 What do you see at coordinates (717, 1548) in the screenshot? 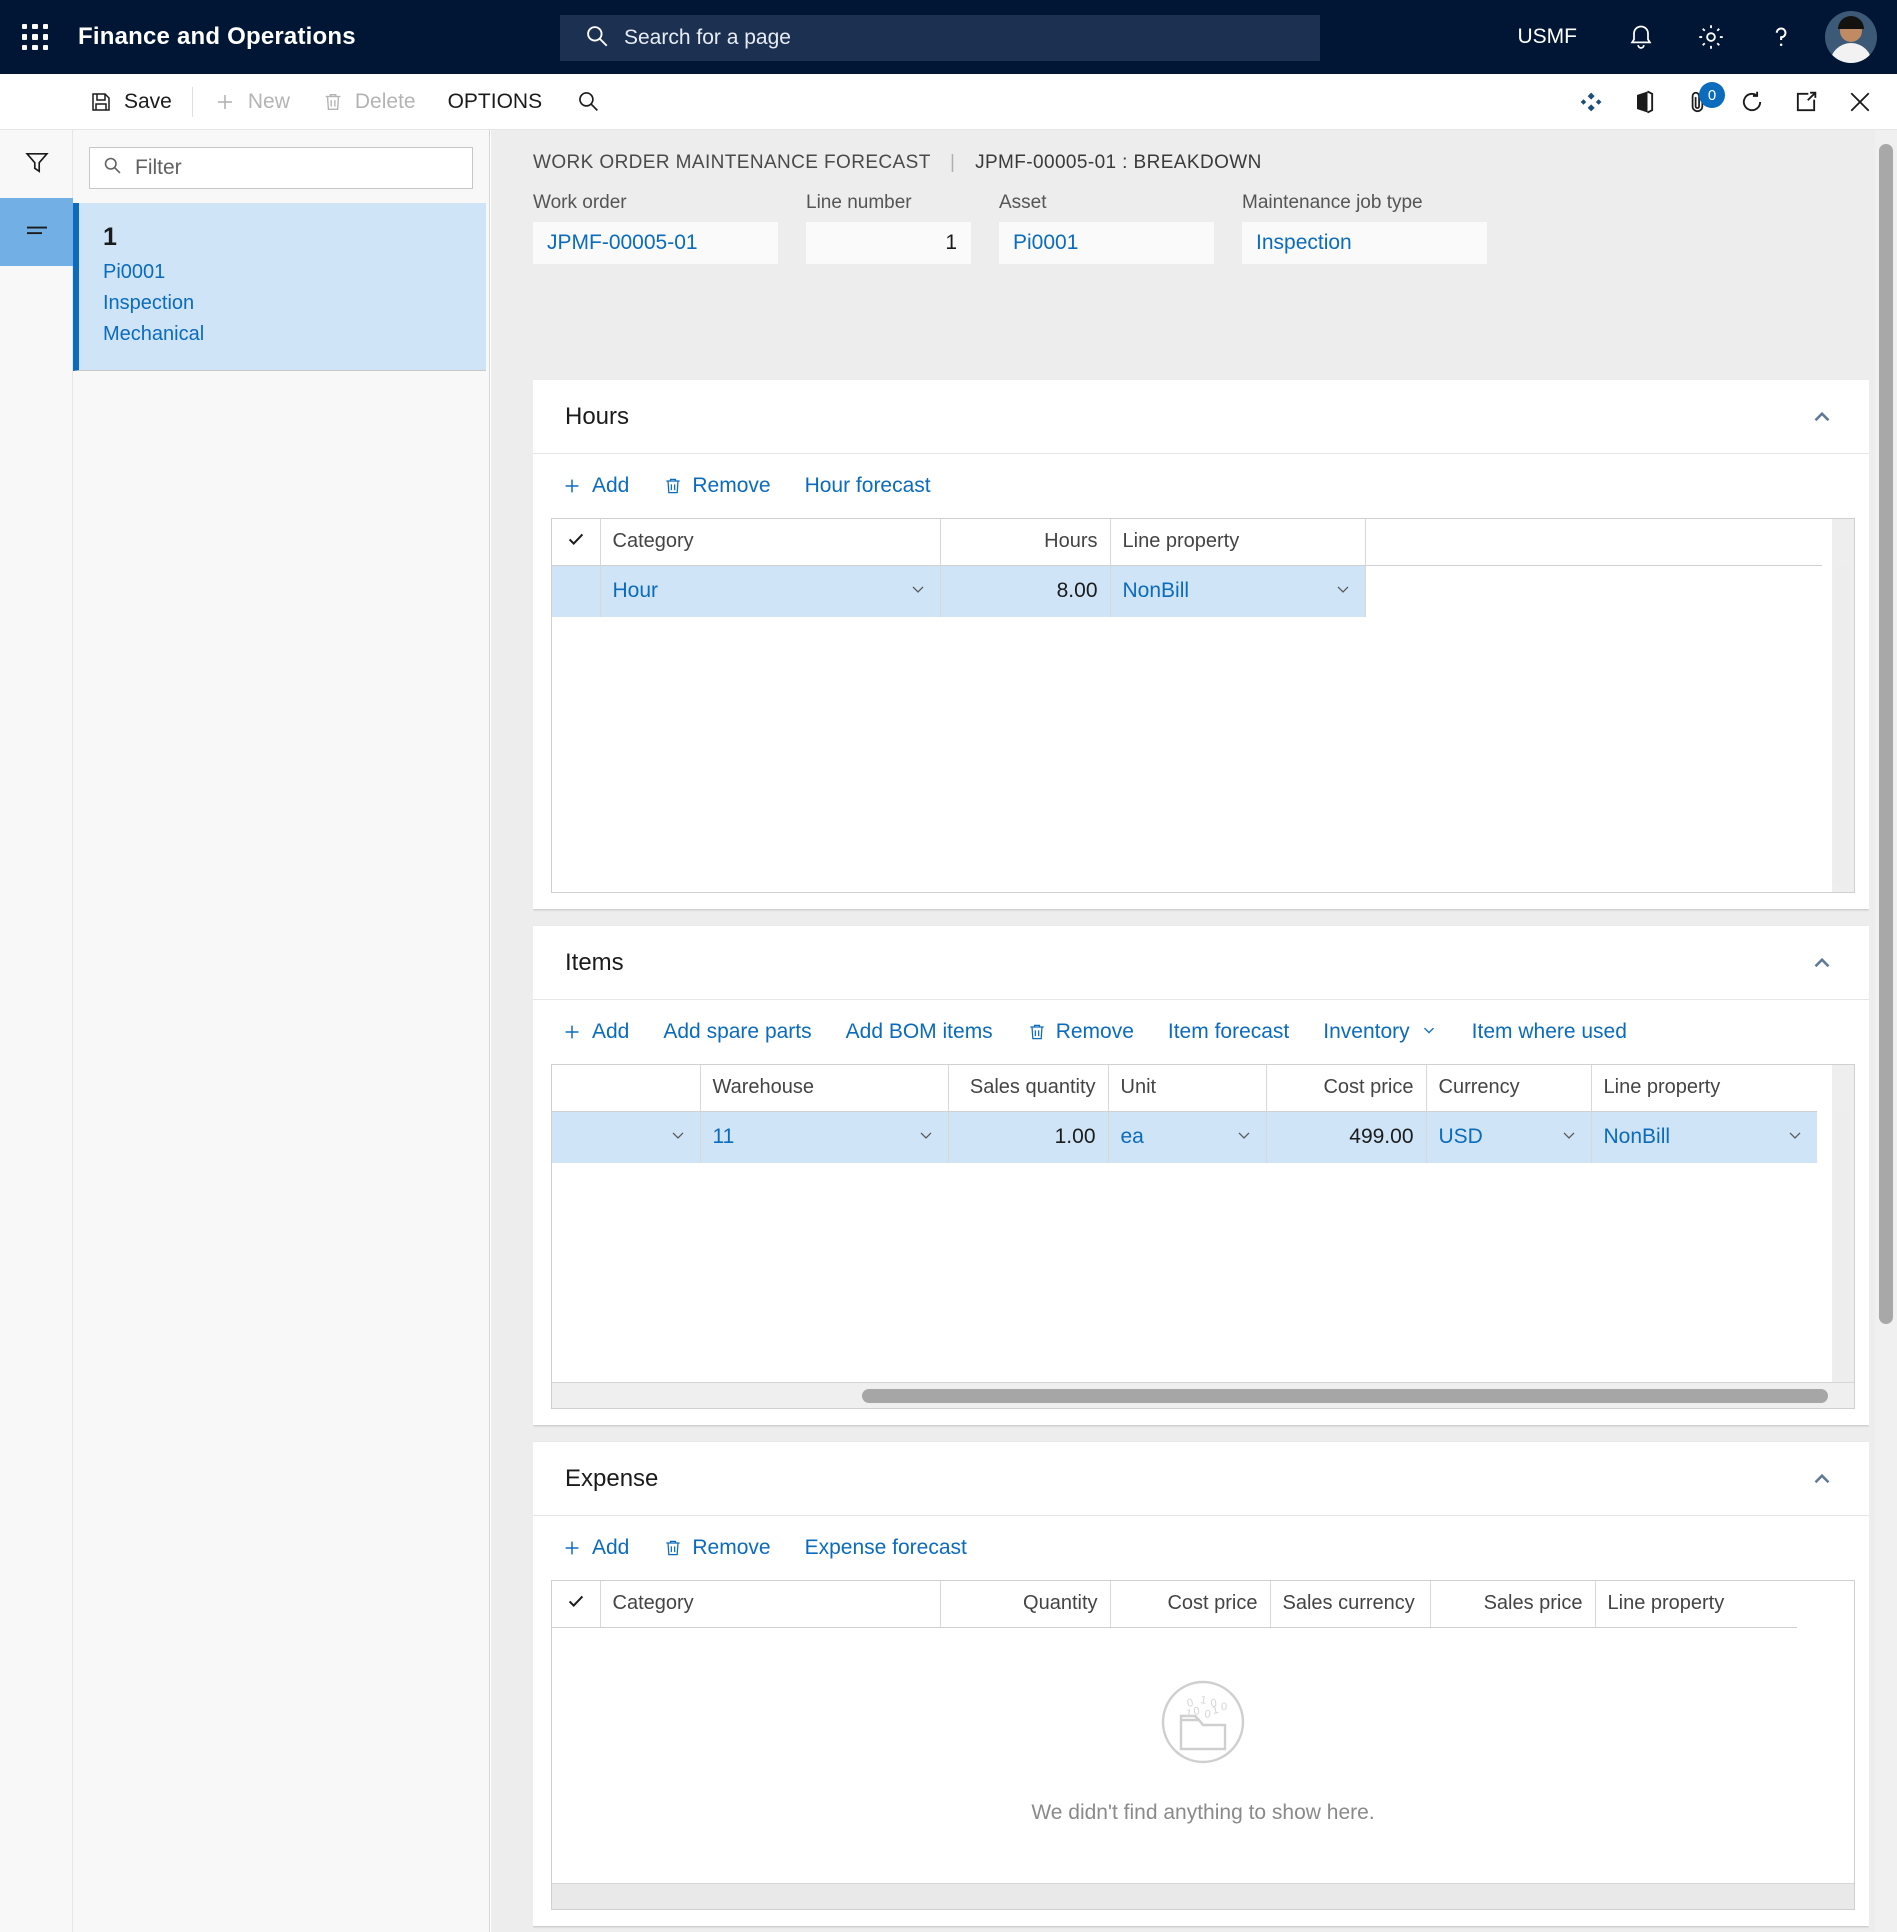
I see `expense-remove-button: Remove` at bounding box center [717, 1548].